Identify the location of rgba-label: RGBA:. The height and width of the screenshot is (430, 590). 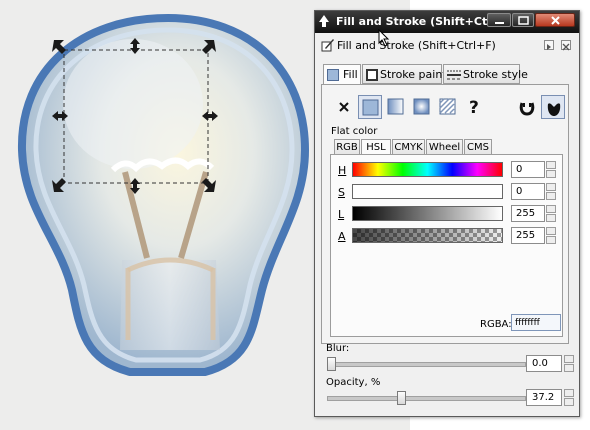
(496, 324).